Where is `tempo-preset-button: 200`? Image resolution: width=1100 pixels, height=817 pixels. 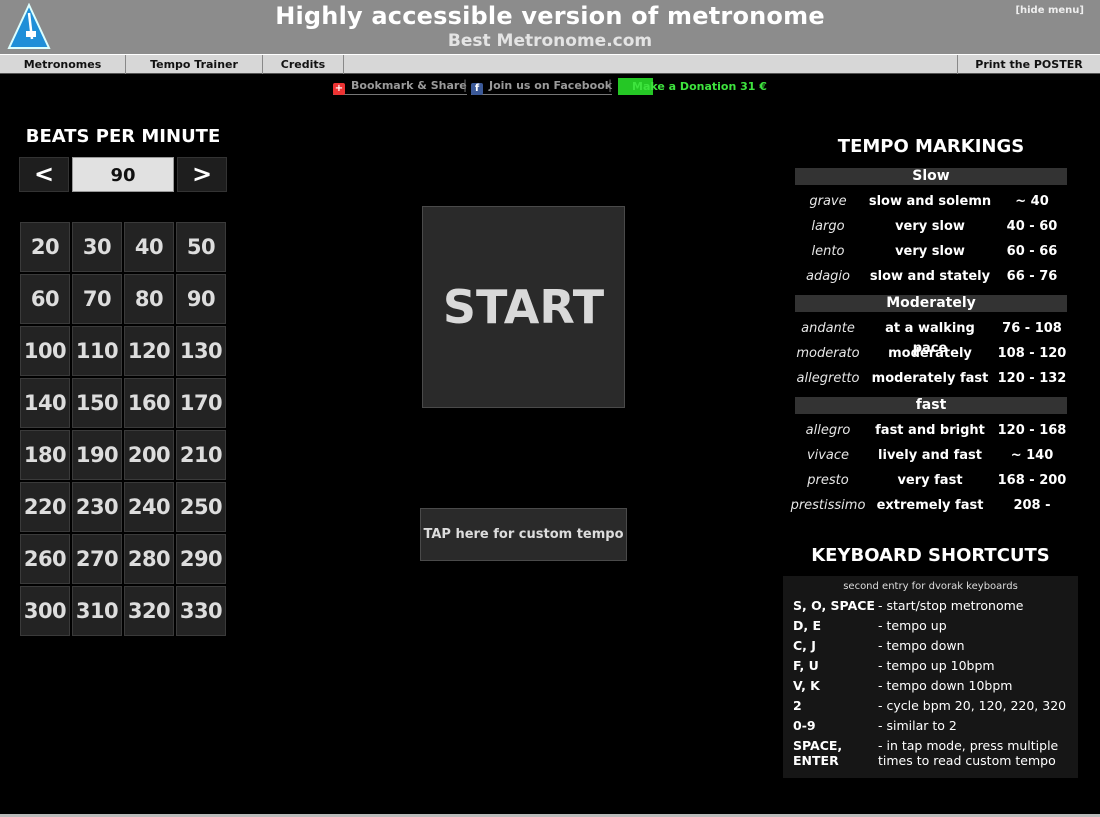
tempo-preset-button: 200 is located at coordinates (149, 455).